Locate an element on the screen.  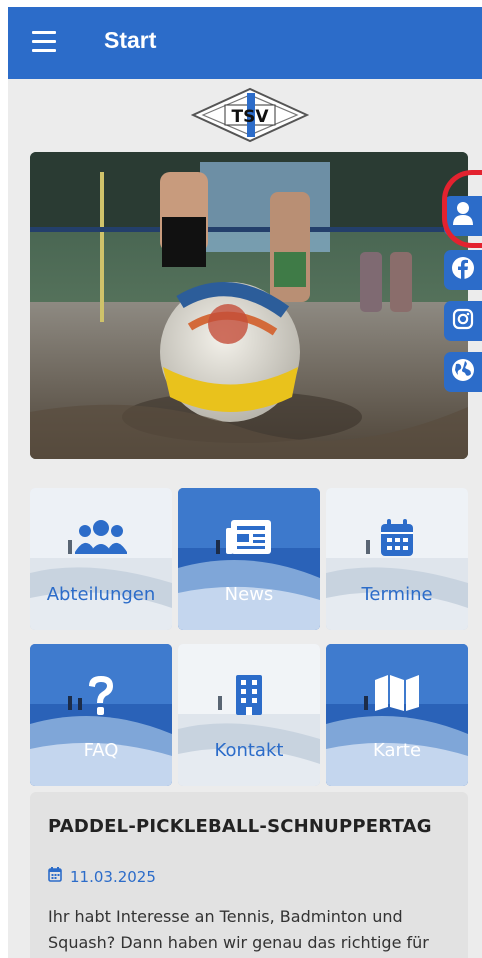
page-title: Start is located at coordinates (130, 40).